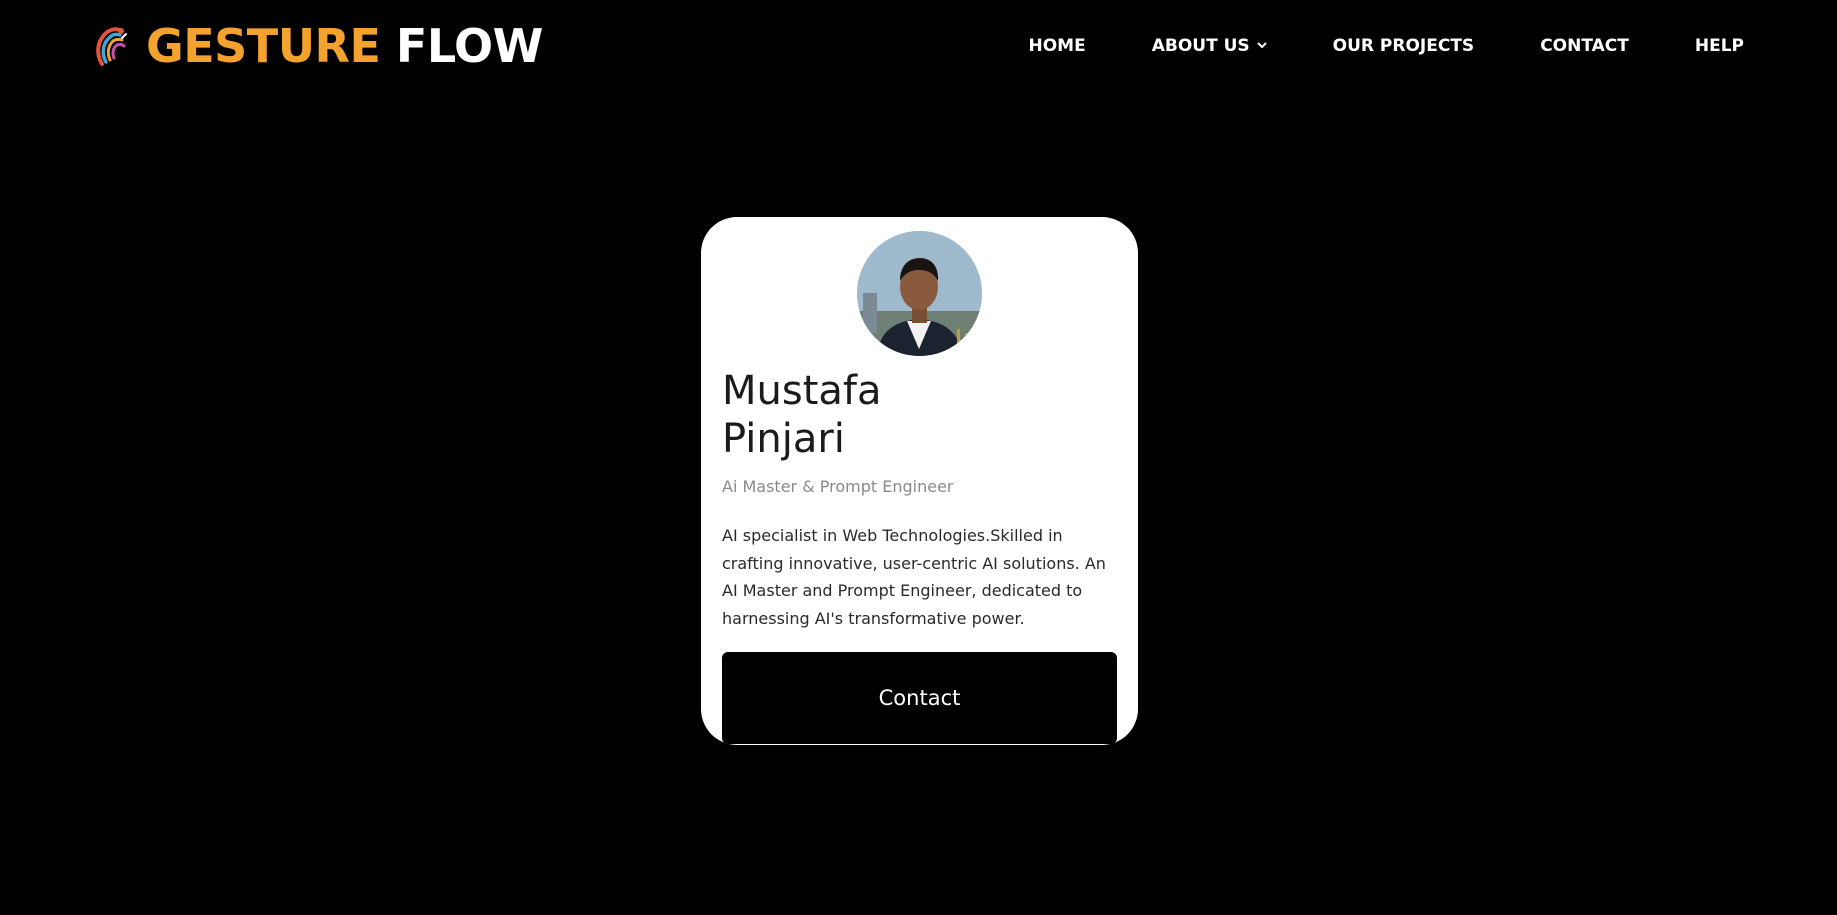 This screenshot has width=1837, height=915. I want to click on contact-button: Contact, so click(919, 698).